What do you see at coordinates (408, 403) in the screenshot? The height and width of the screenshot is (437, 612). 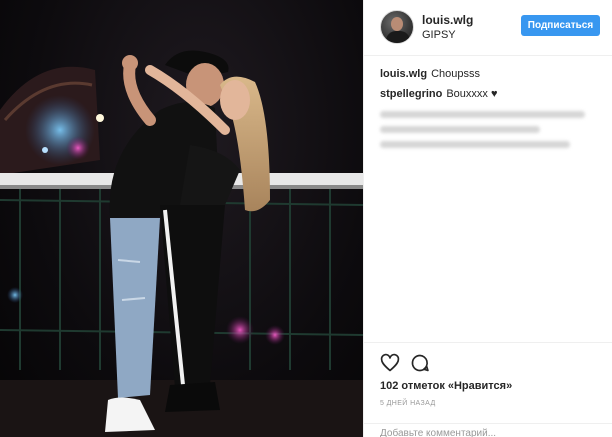 I see `post-timestamp: 5 дней назад` at bounding box center [408, 403].